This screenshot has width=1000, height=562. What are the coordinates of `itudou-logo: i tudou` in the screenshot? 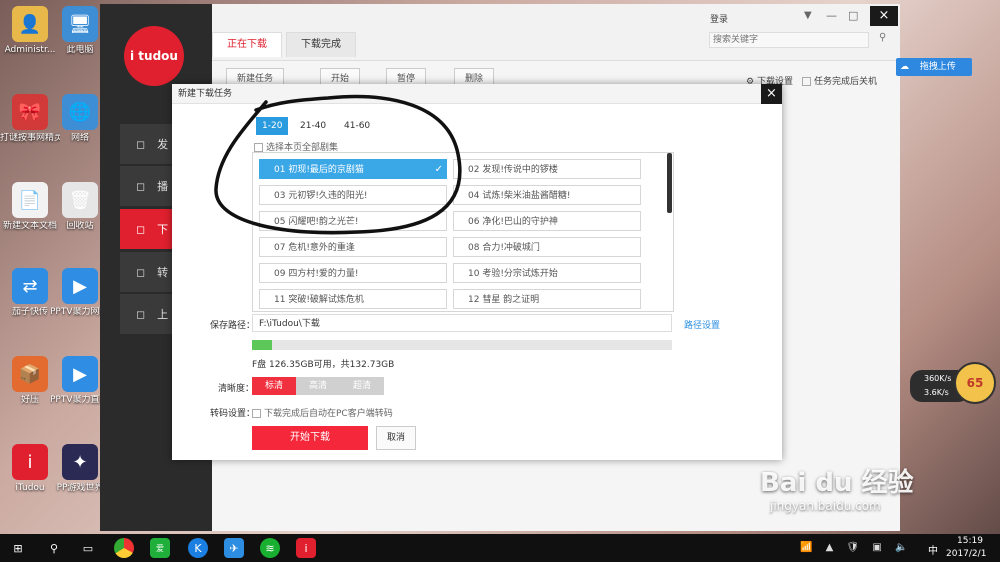 It's located at (154, 56).